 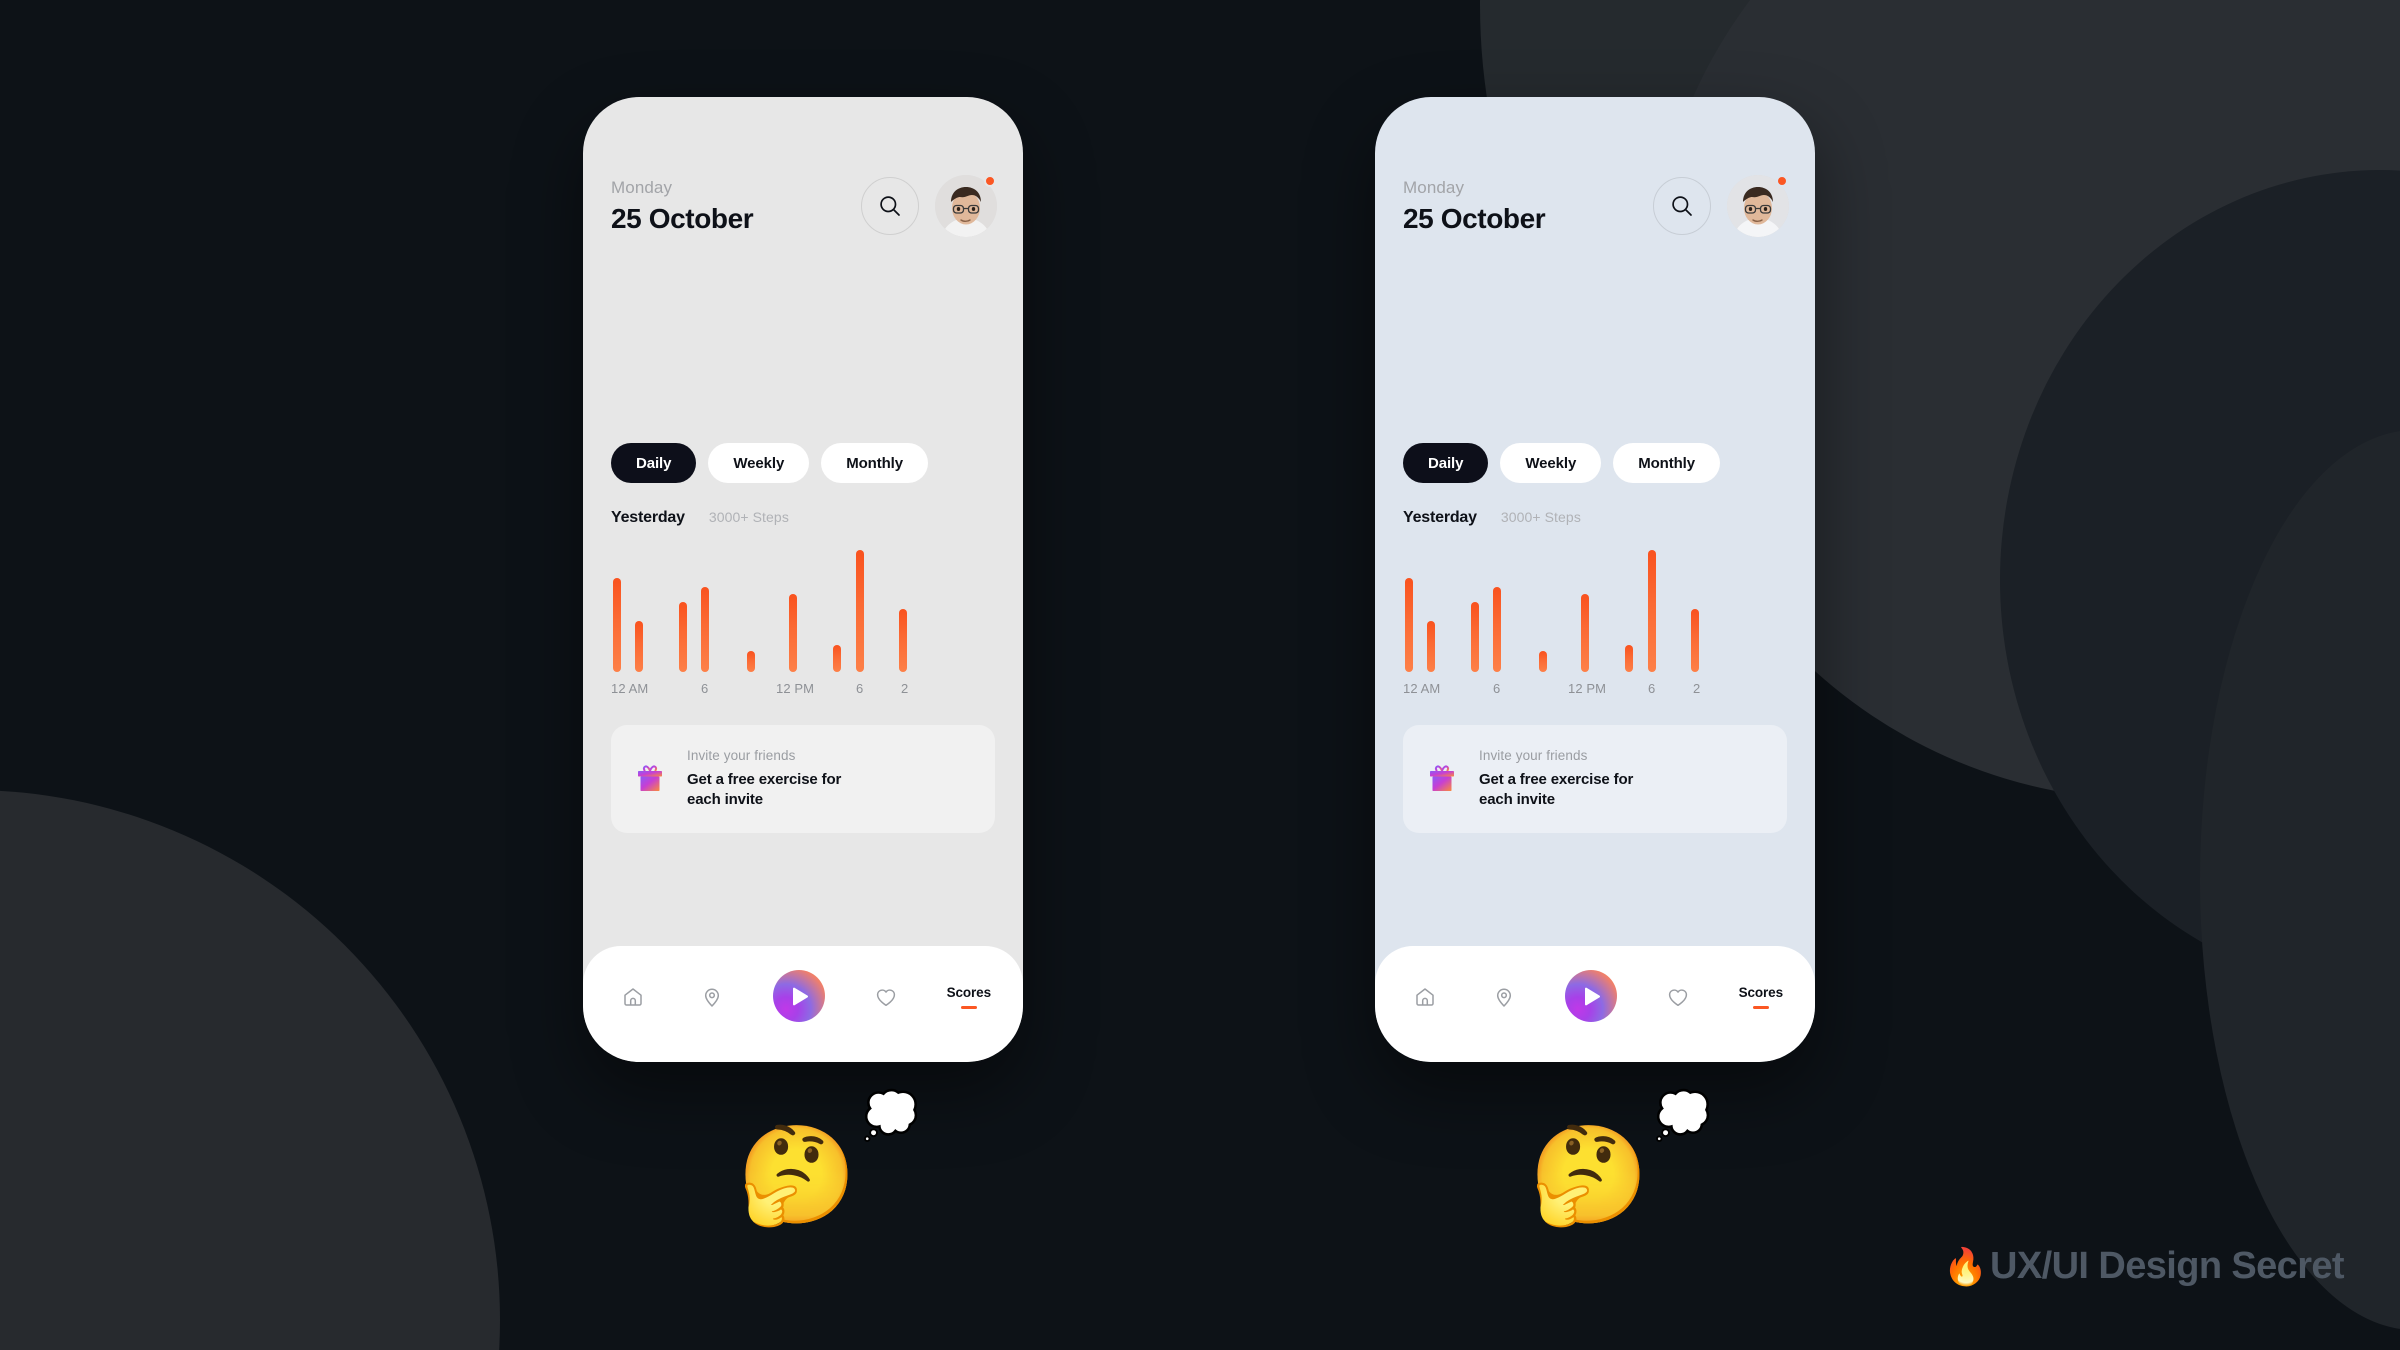 What do you see at coordinates (891, 1115) in the screenshot?
I see `thought-bubble-icon: 💭` at bounding box center [891, 1115].